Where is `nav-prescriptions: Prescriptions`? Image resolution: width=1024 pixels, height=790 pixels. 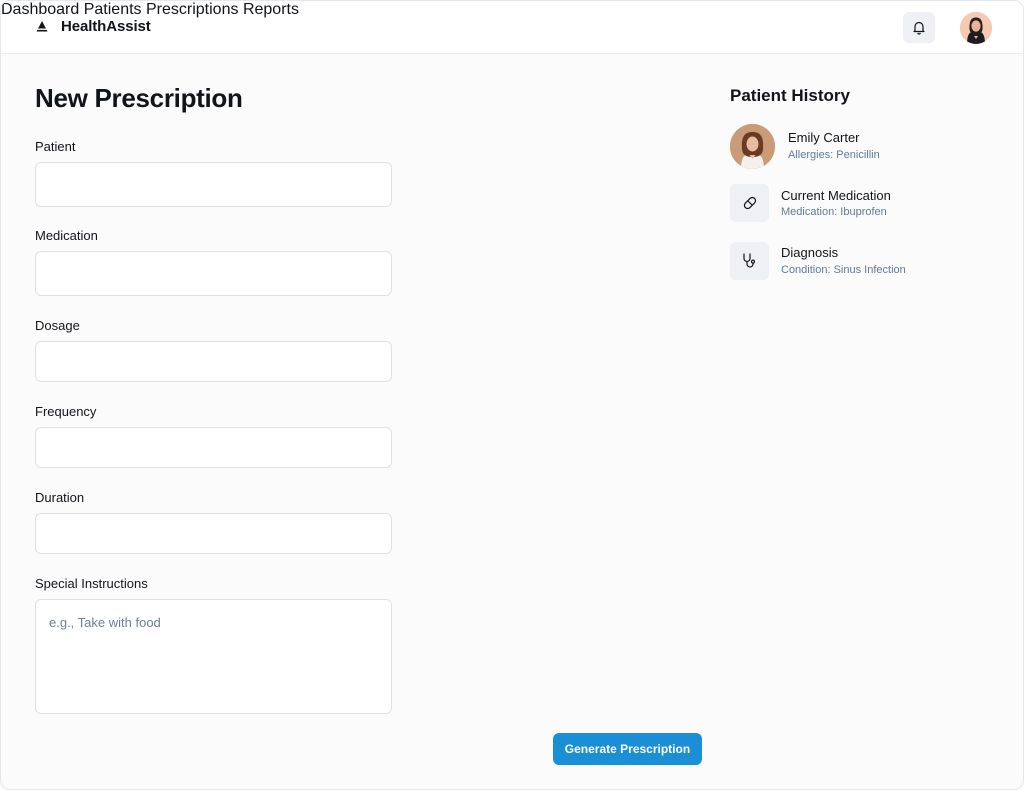 nav-prescriptions: Prescriptions is located at coordinates (192, 9).